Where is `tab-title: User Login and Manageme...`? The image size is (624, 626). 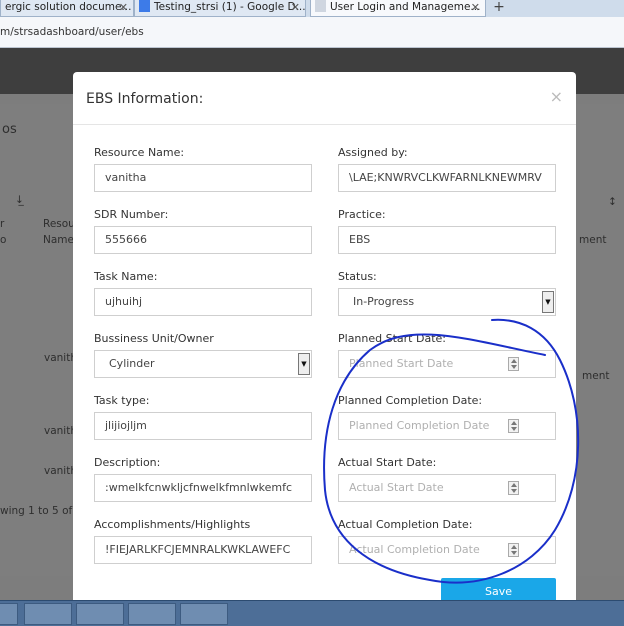 tab-title: User Login and Manageme... is located at coordinates (405, 7).